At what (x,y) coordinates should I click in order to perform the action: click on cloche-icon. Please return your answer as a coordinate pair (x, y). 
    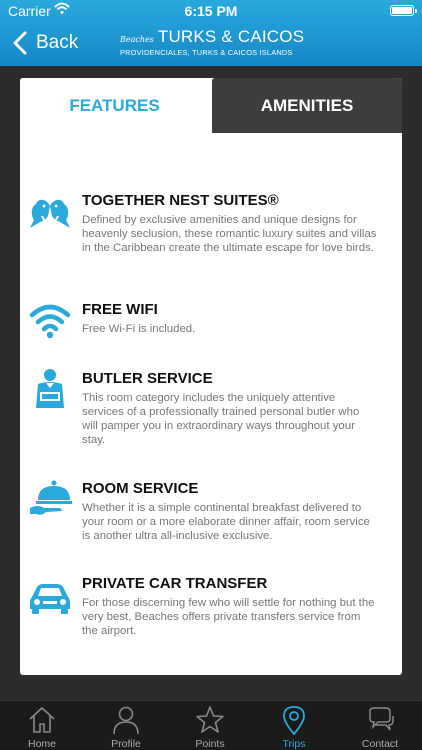
    Looking at the image, I should click on (51, 497).